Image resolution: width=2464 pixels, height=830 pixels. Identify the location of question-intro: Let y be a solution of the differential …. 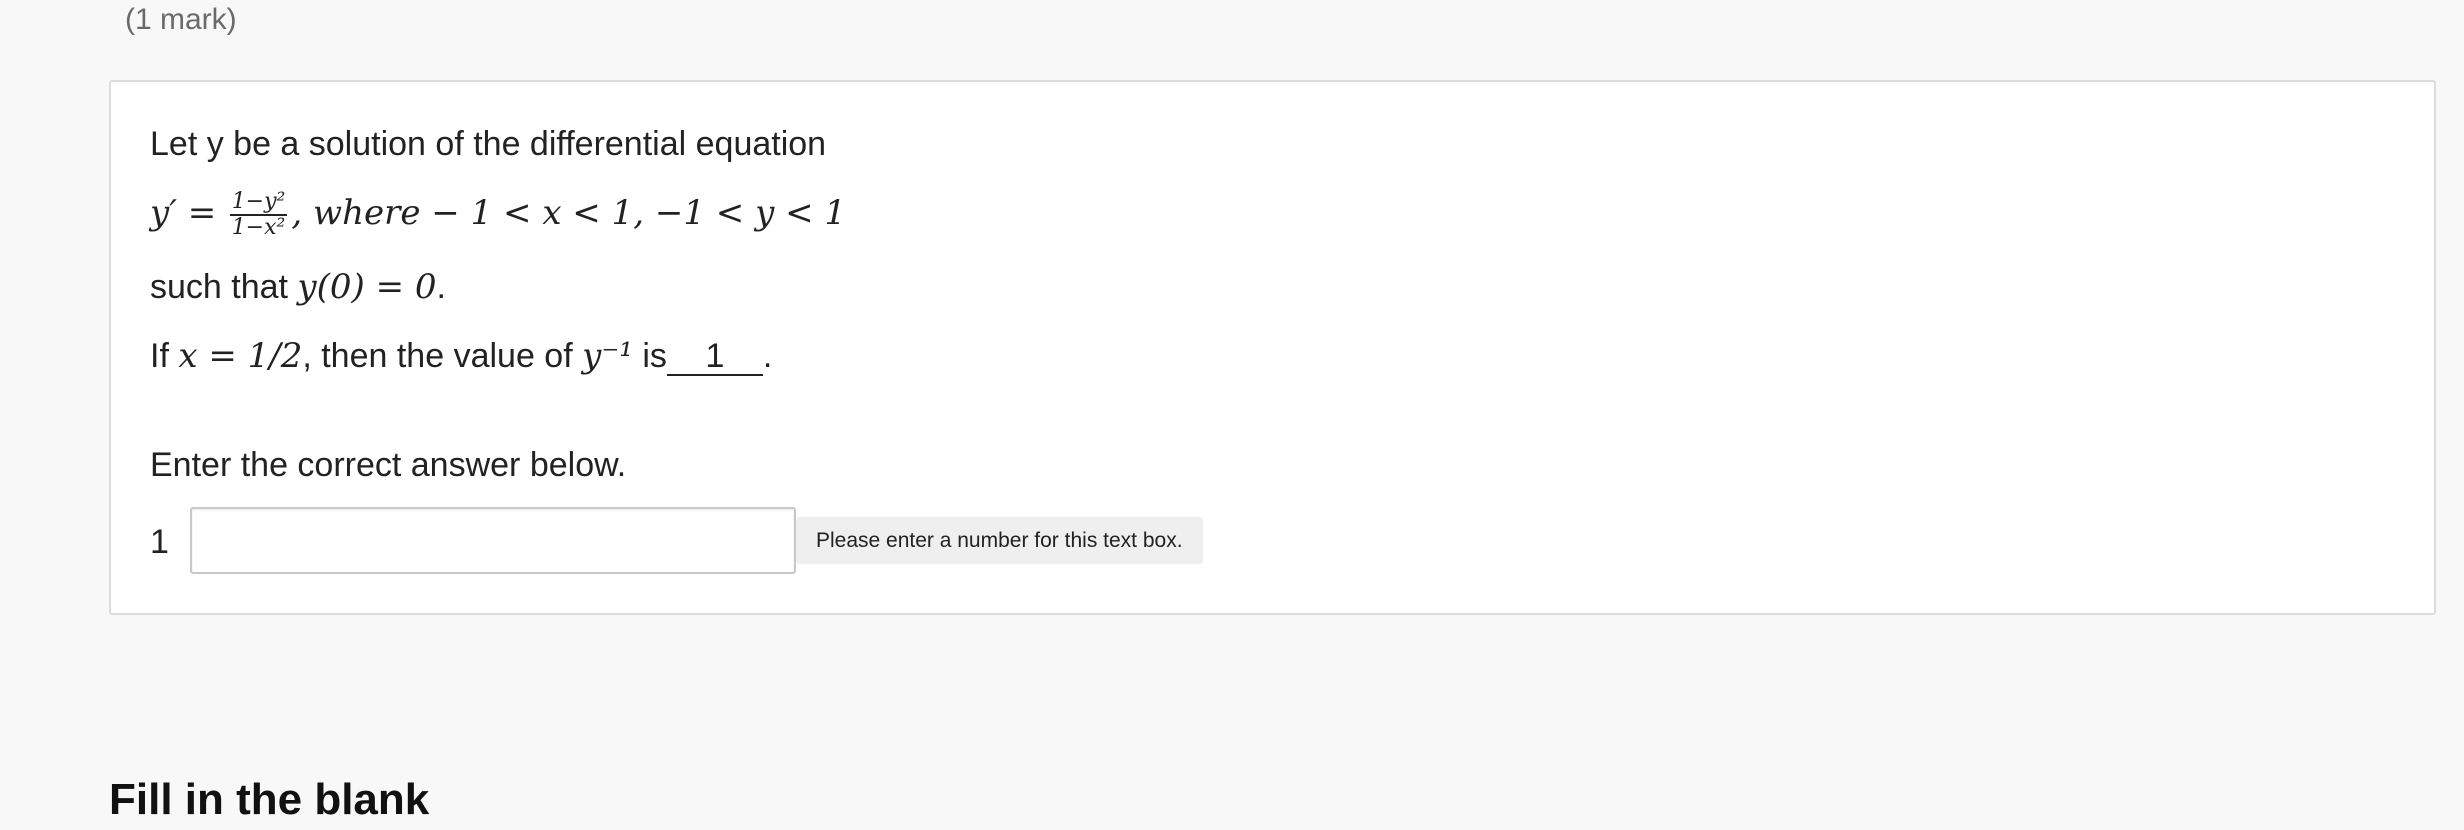
(488, 144).